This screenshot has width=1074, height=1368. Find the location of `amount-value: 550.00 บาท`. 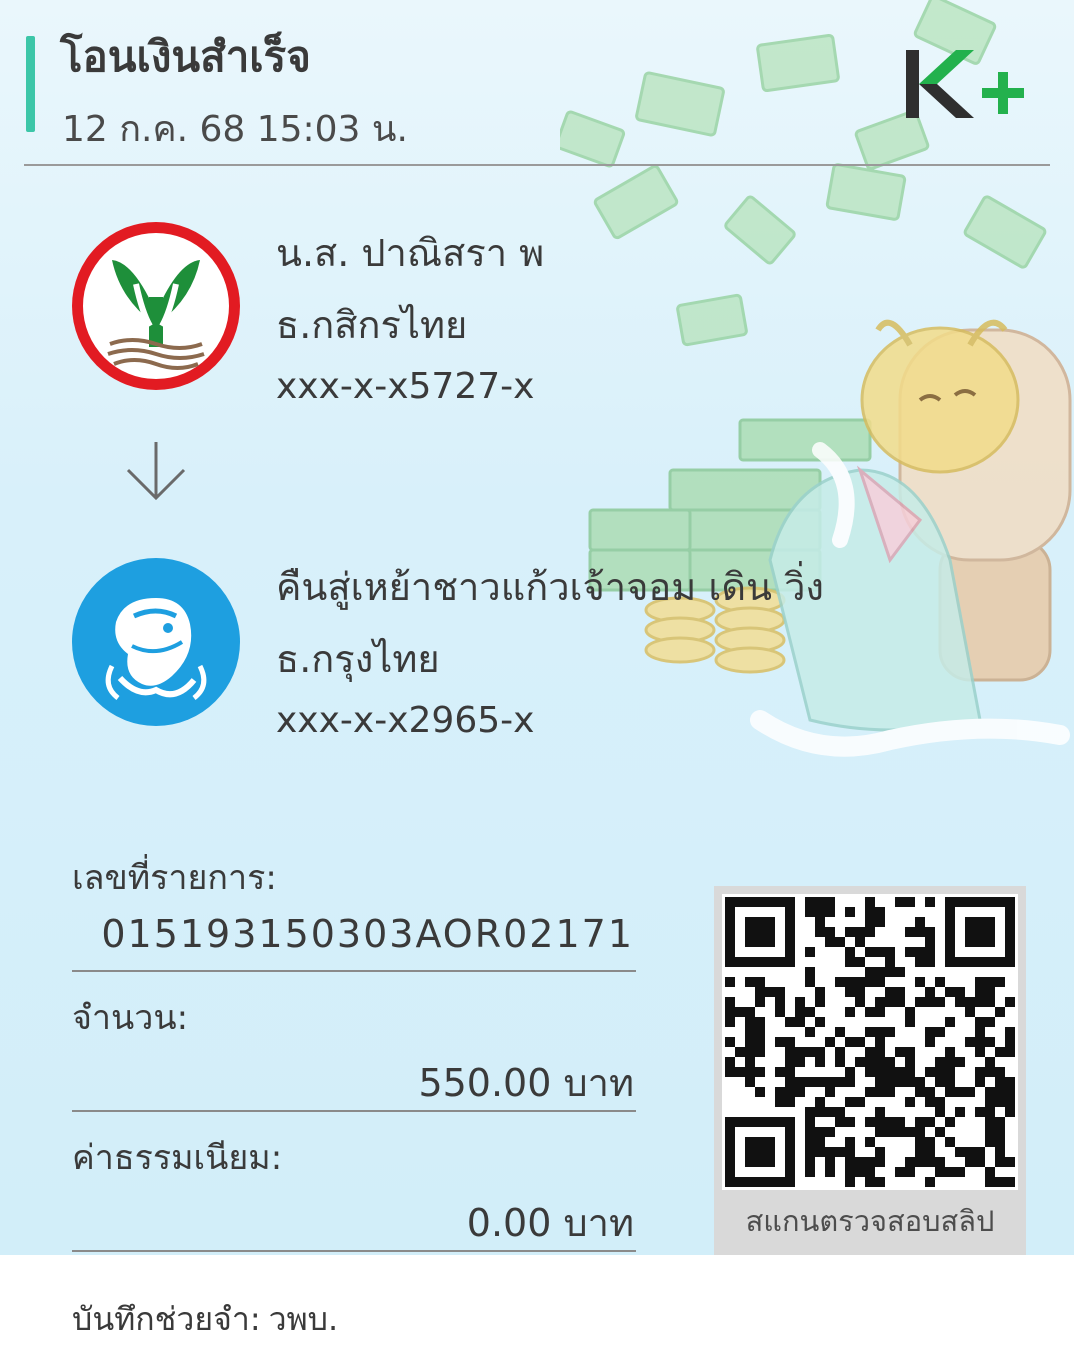

amount-value: 550.00 บาท is located at coordinates (526, 1083).